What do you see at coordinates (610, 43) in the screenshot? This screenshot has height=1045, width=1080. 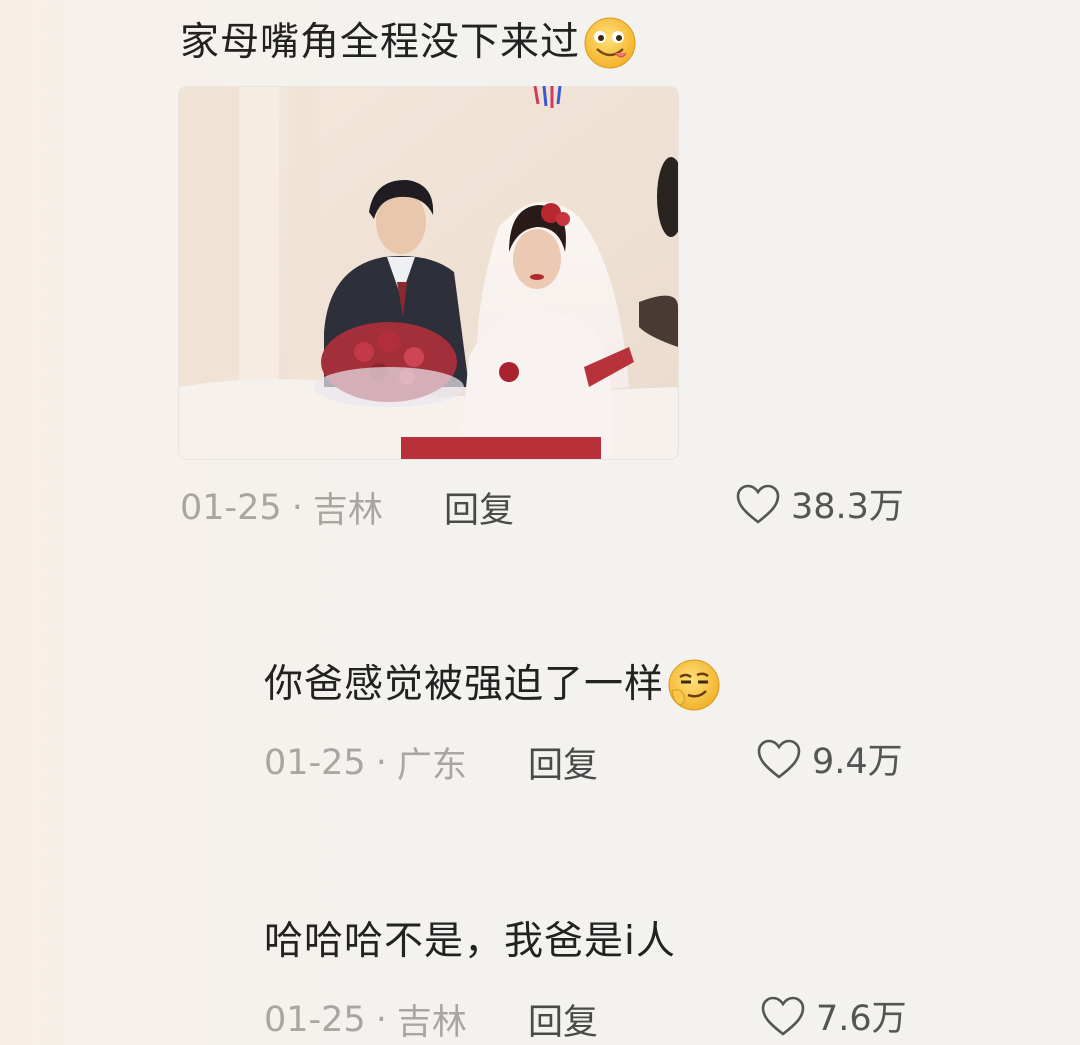 I see `yummy-face-emoji-icon` at bounding box center [610, 43].